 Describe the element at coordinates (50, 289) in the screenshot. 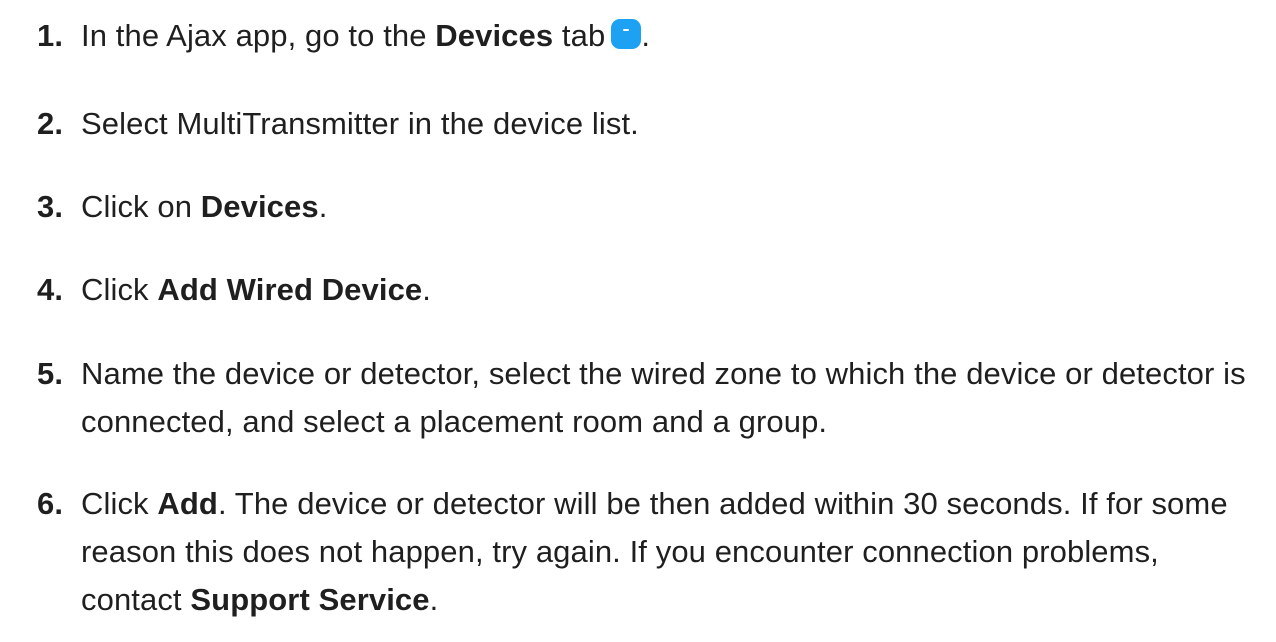

I see `step-number: 4.` at that location.